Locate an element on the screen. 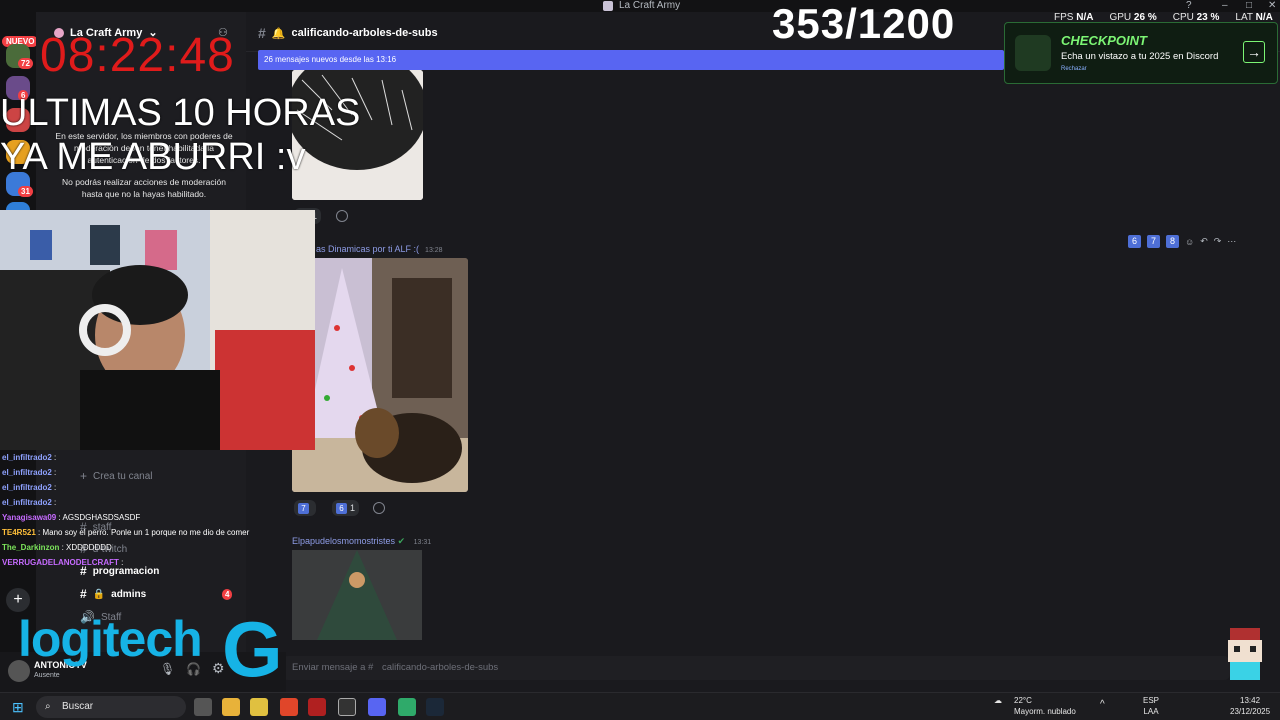 Image resolution: width=1280 pixels, height=720 pixels. message-author: as Dinamicas por ti ALF :( is located at coordinates (367, 249).